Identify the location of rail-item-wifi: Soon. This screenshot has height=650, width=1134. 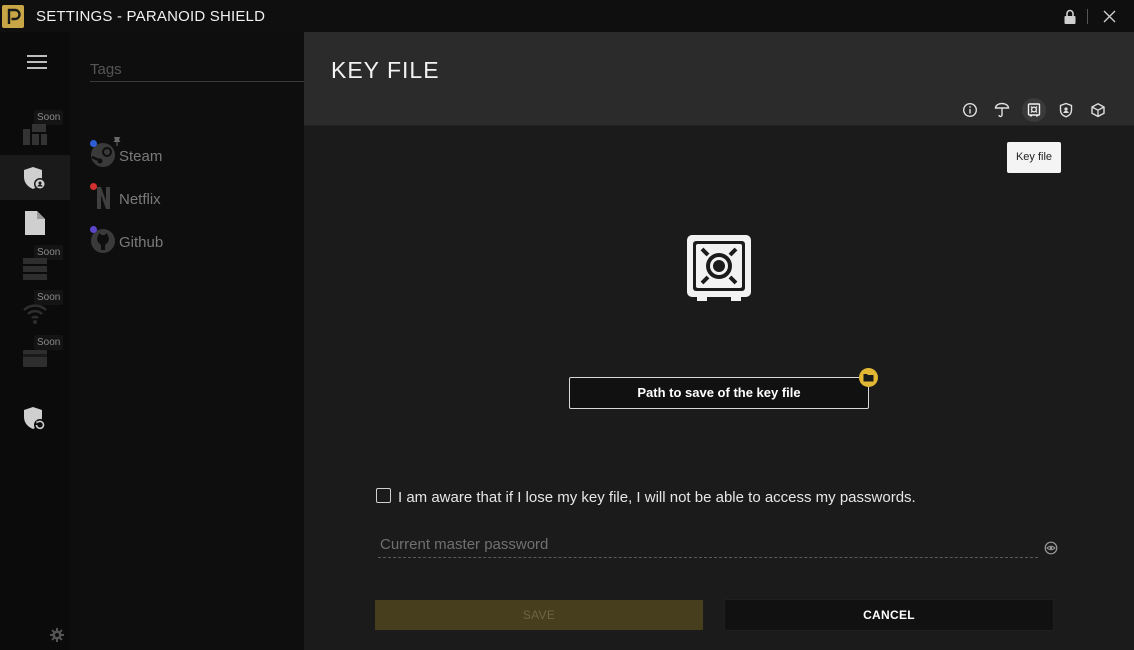
(35, 312).